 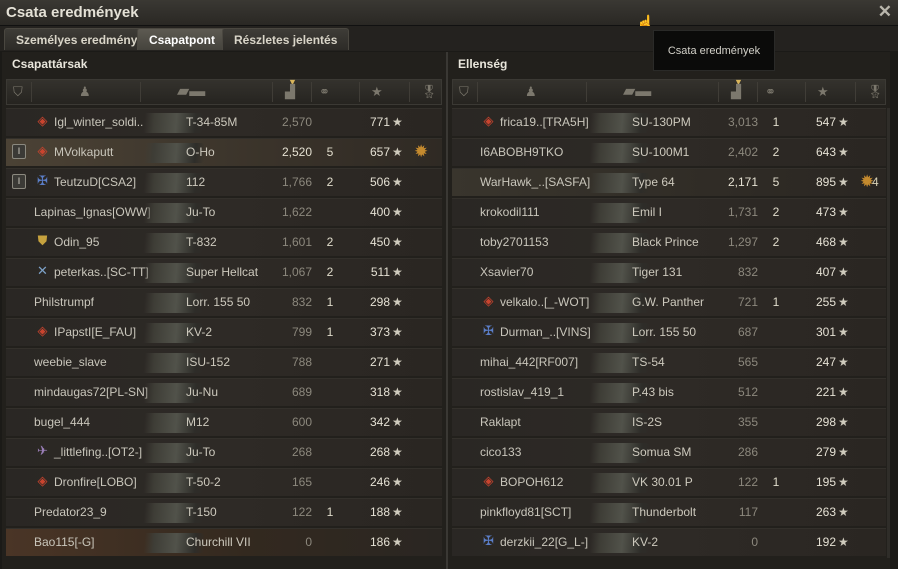 What do you see at coordinates (286, 39) in the screenshot?
I see `tab-detailed-report: Részletes jelentés` at bounding box center [286, 39].